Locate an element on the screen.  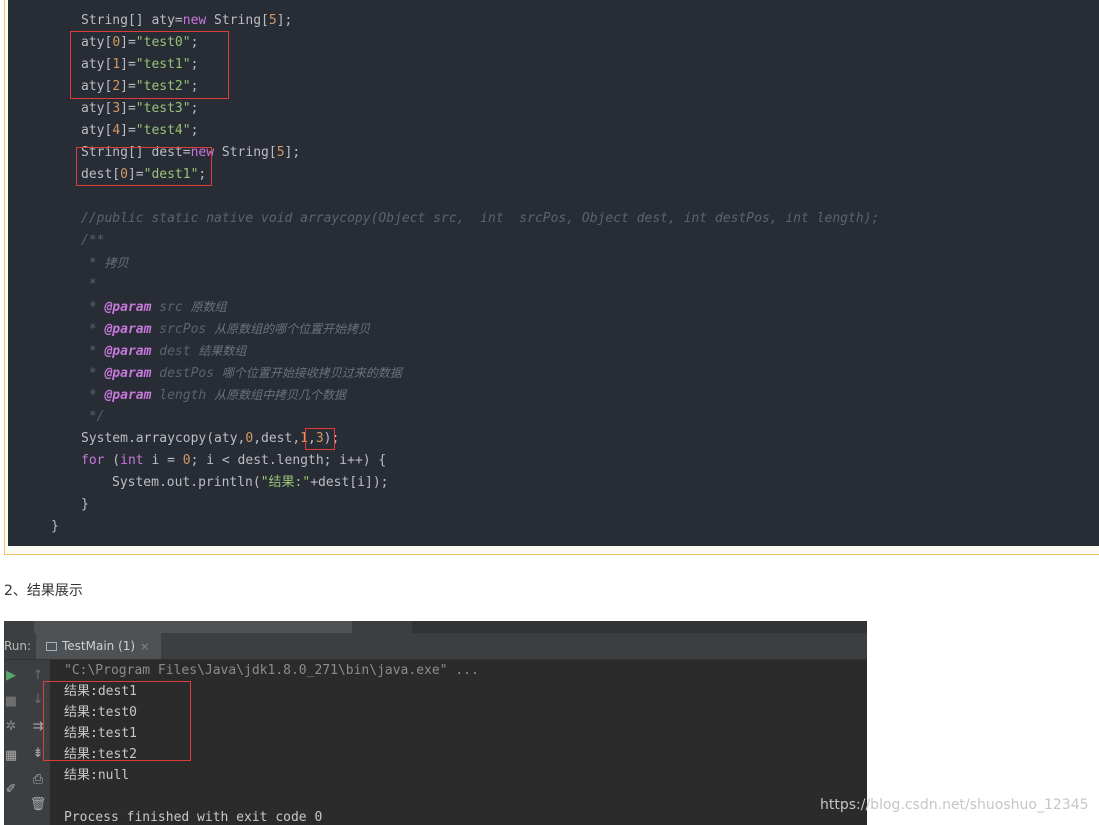
console-line: 结果:dest1 is located at coordinates (100, 691).